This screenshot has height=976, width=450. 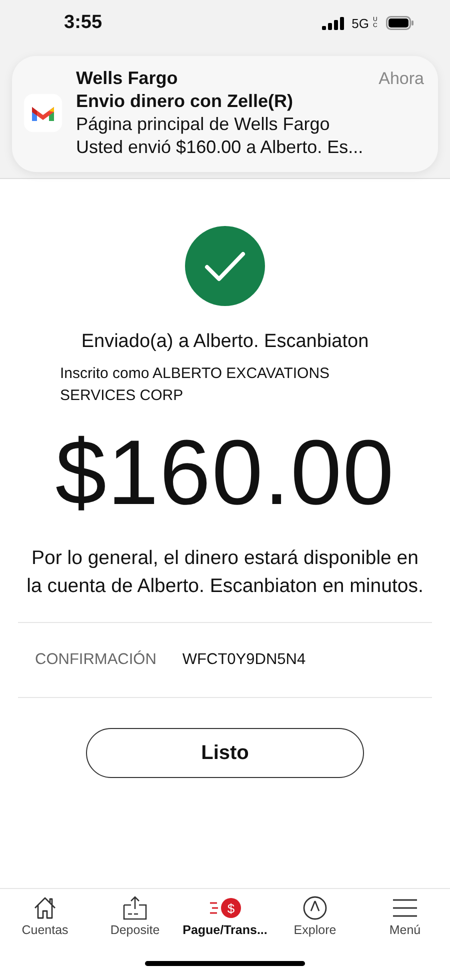 What do you see at coordinates (244, 660) in the screenshot?
I see `confirmation-number: WFCT0Y9DN5N4` at bounding box center [244, 660].